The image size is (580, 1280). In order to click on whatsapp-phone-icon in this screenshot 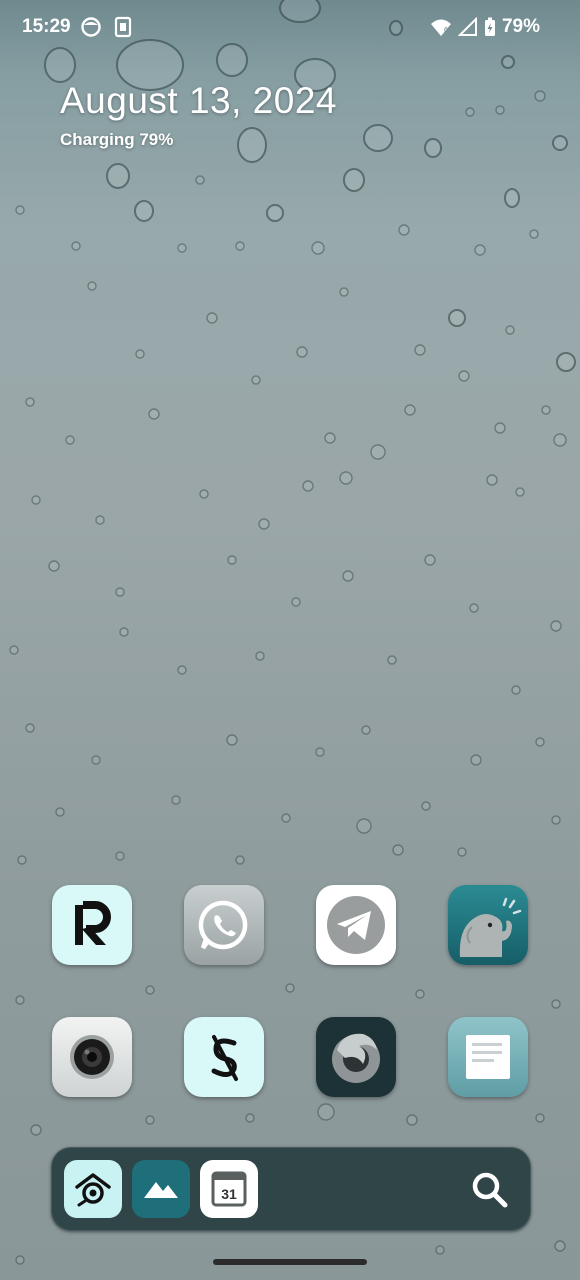, I will do `click(223, 925)`.